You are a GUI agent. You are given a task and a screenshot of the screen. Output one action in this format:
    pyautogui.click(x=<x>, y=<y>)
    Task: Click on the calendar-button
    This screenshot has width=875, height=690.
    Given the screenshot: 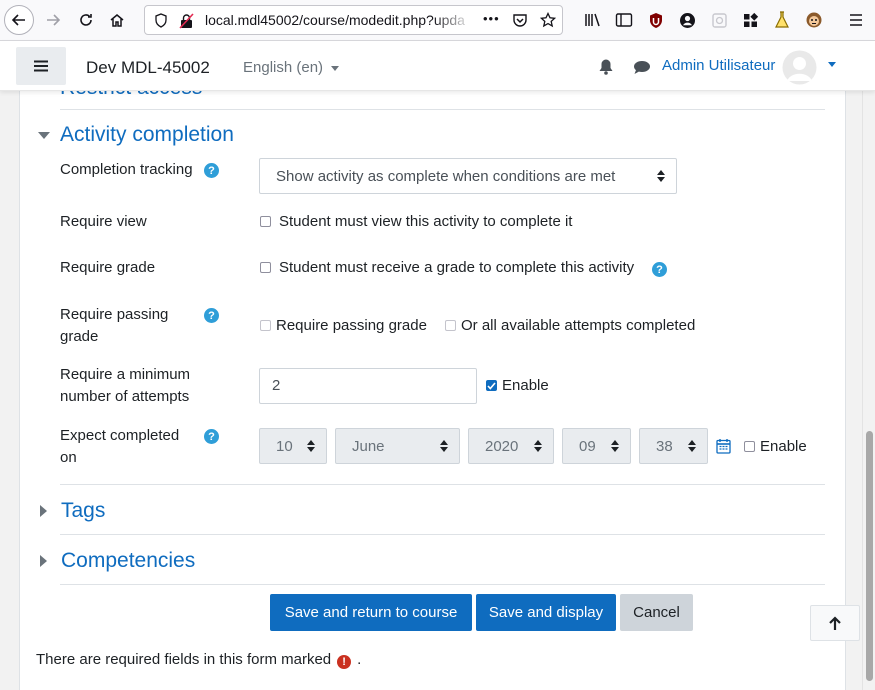 What is the action you would take?
    pyautogui.click(x=723, y=448)
    